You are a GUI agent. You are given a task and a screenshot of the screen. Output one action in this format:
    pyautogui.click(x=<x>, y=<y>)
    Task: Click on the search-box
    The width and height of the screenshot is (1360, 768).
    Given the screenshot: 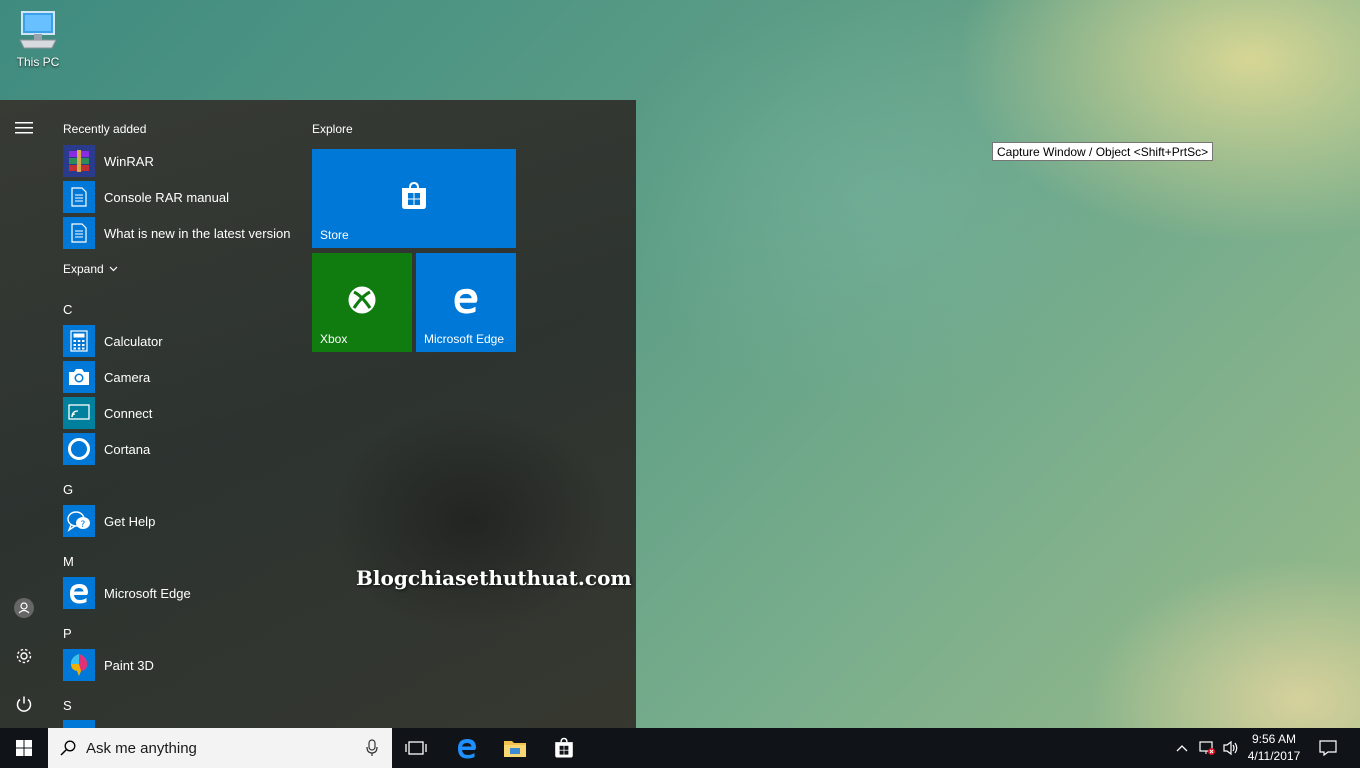 What is the action you would take?
    pyautogui.click(x=220, y=748)
    